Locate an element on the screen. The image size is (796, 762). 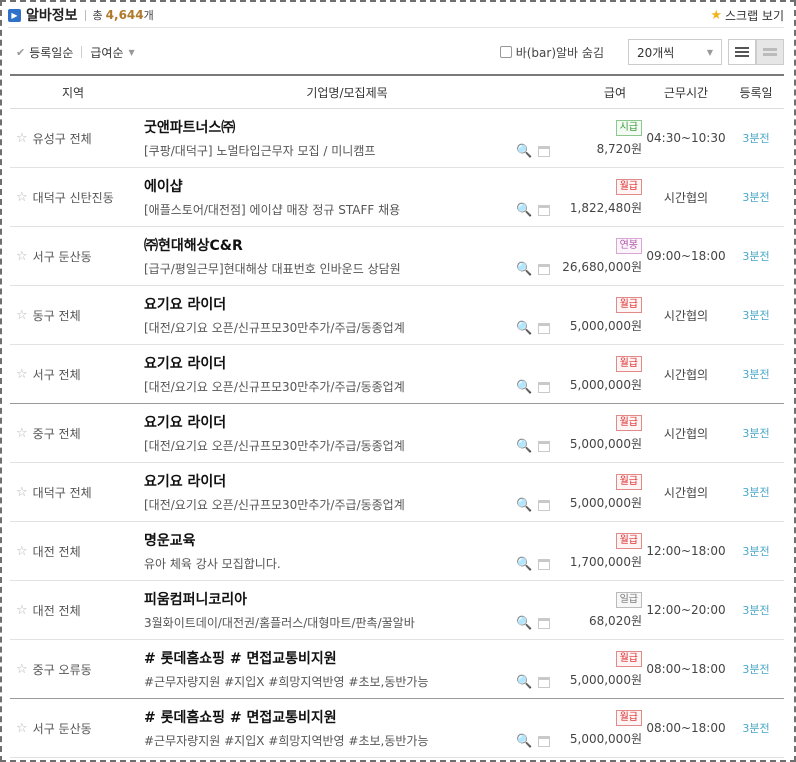
company-cell: ㈜현대해상C&R [급구/평일근무]현대해상 대표번호 인바운드 상담원 is located at coordinates (326, 256).